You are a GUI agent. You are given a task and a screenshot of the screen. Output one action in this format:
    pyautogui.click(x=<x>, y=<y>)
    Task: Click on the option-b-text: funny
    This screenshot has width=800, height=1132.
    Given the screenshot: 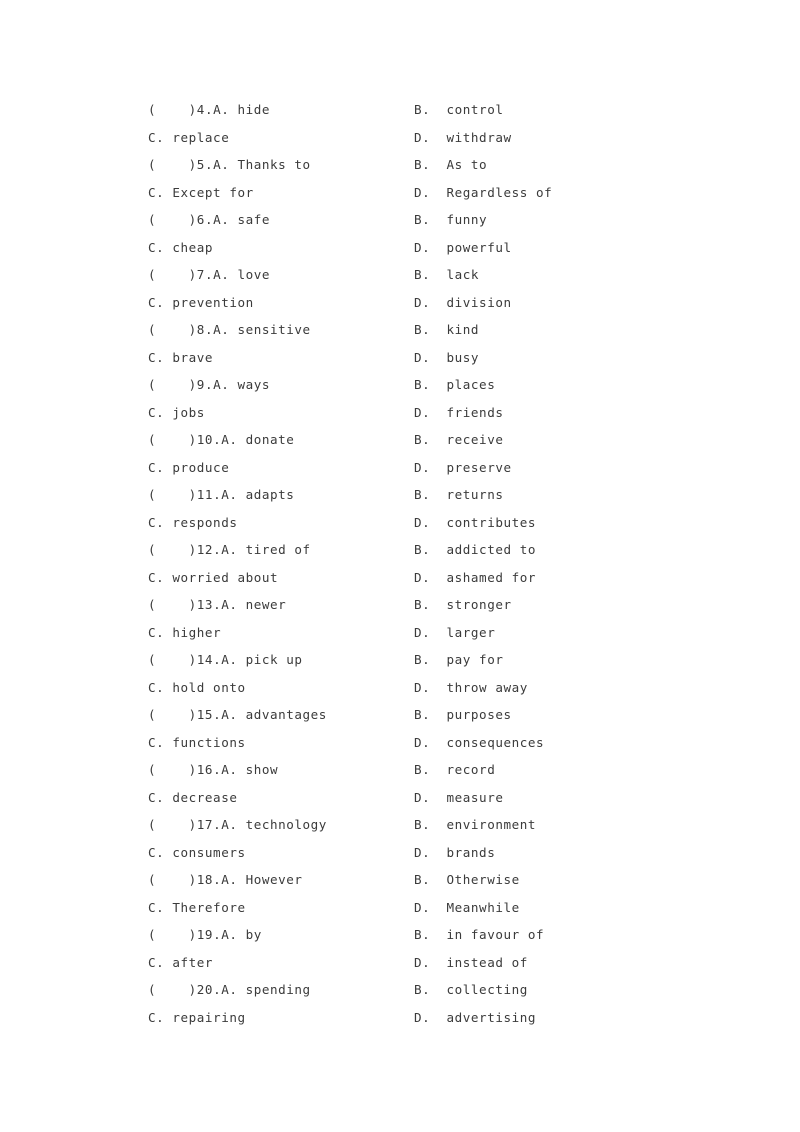 What is the action you would take?
    pyautogui.click(x=458, y=219)
    